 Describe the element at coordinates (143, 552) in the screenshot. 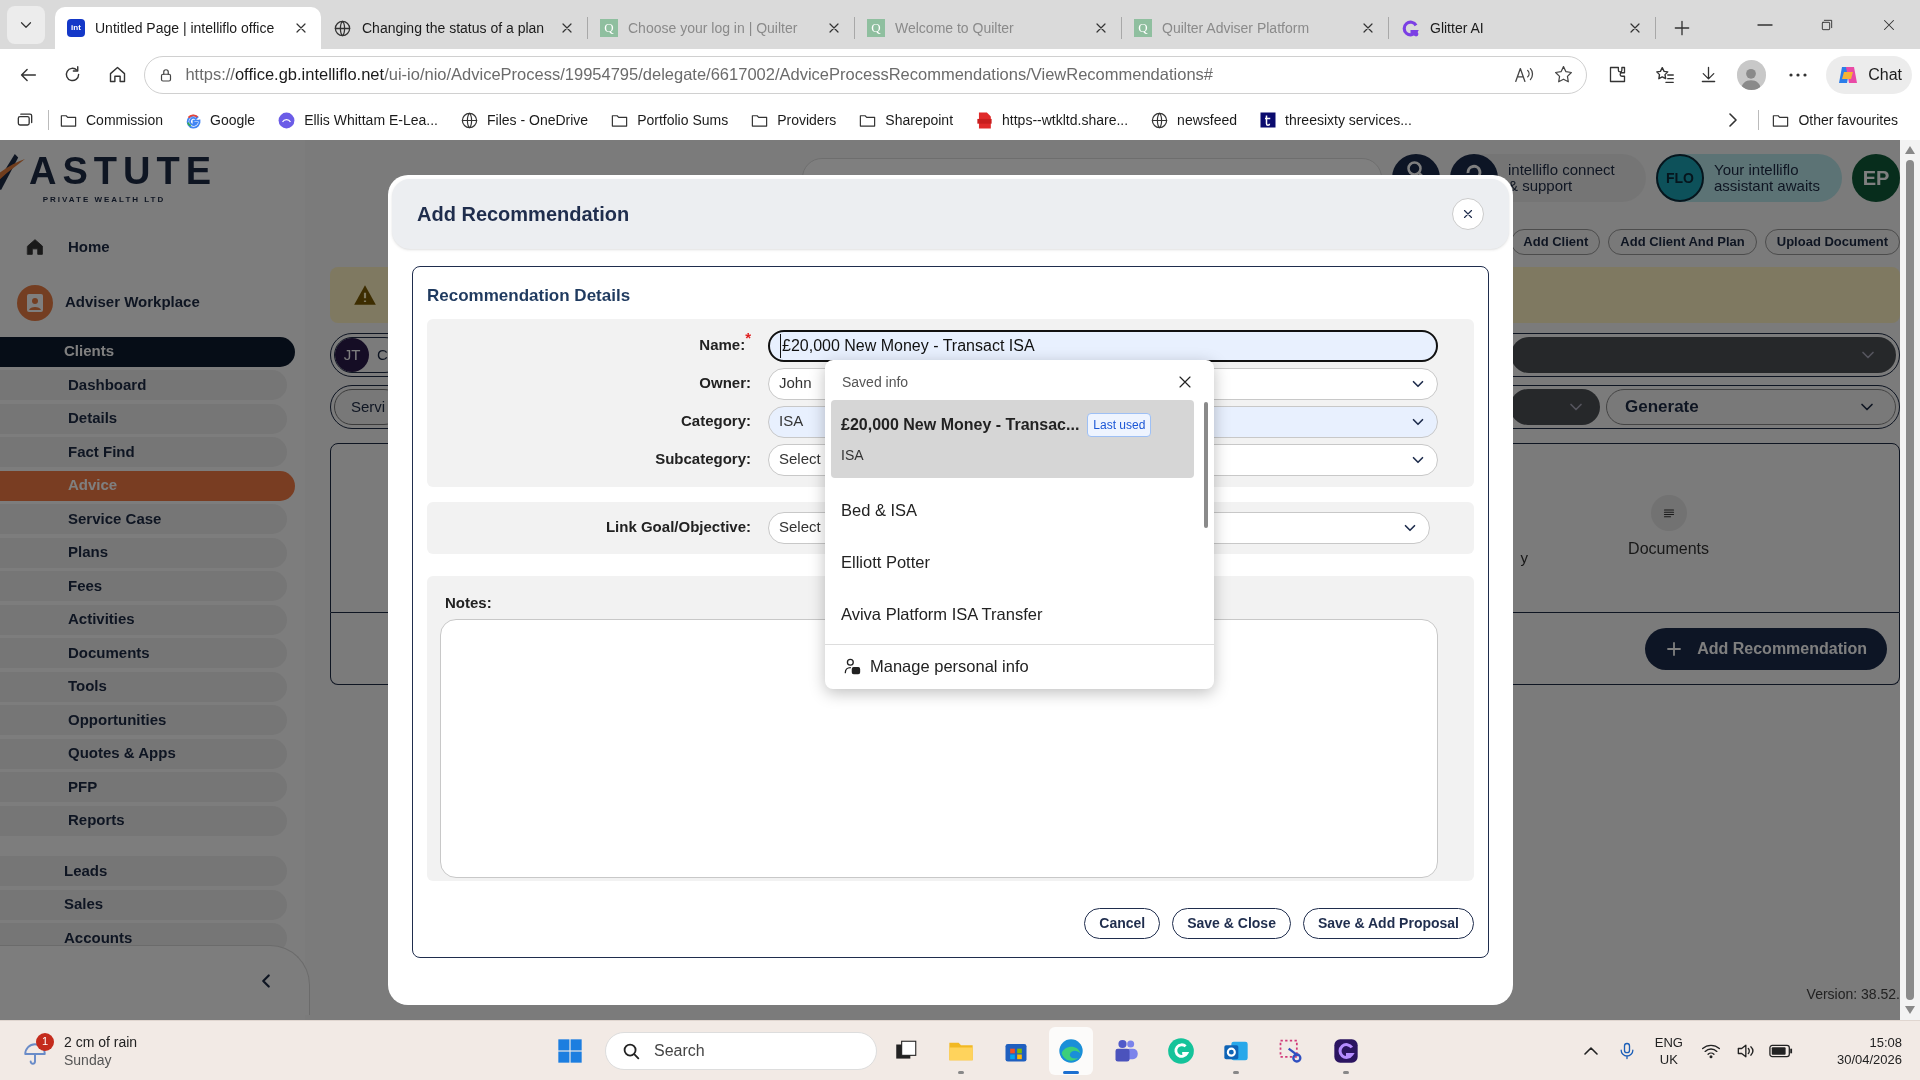

I see `nav-item: Plans` at that location.